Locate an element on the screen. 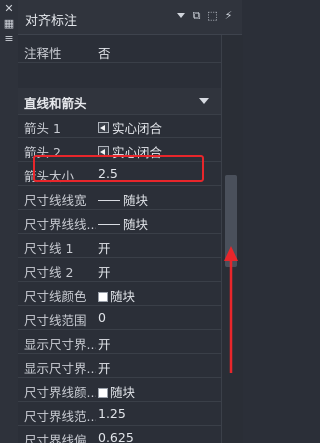 Image resolution: width=320 pixels, height=443 pixels. scroll-up-arrow is located at coordinates (231, 309).